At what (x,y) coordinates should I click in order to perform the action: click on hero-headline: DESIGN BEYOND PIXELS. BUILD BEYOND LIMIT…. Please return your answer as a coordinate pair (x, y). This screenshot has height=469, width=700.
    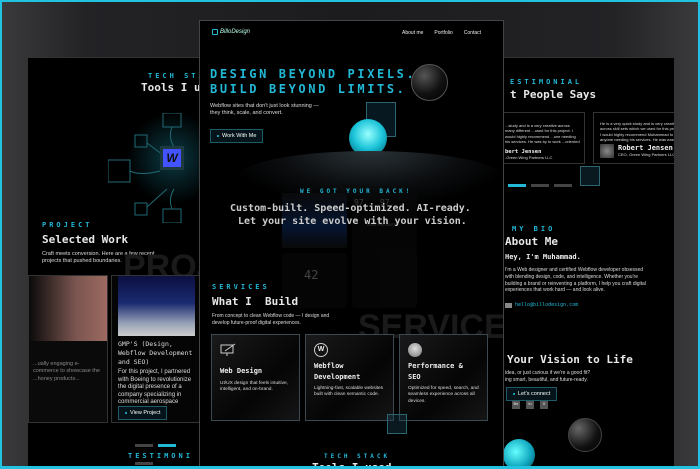
    Looking at the image, I should click on (313, 82).